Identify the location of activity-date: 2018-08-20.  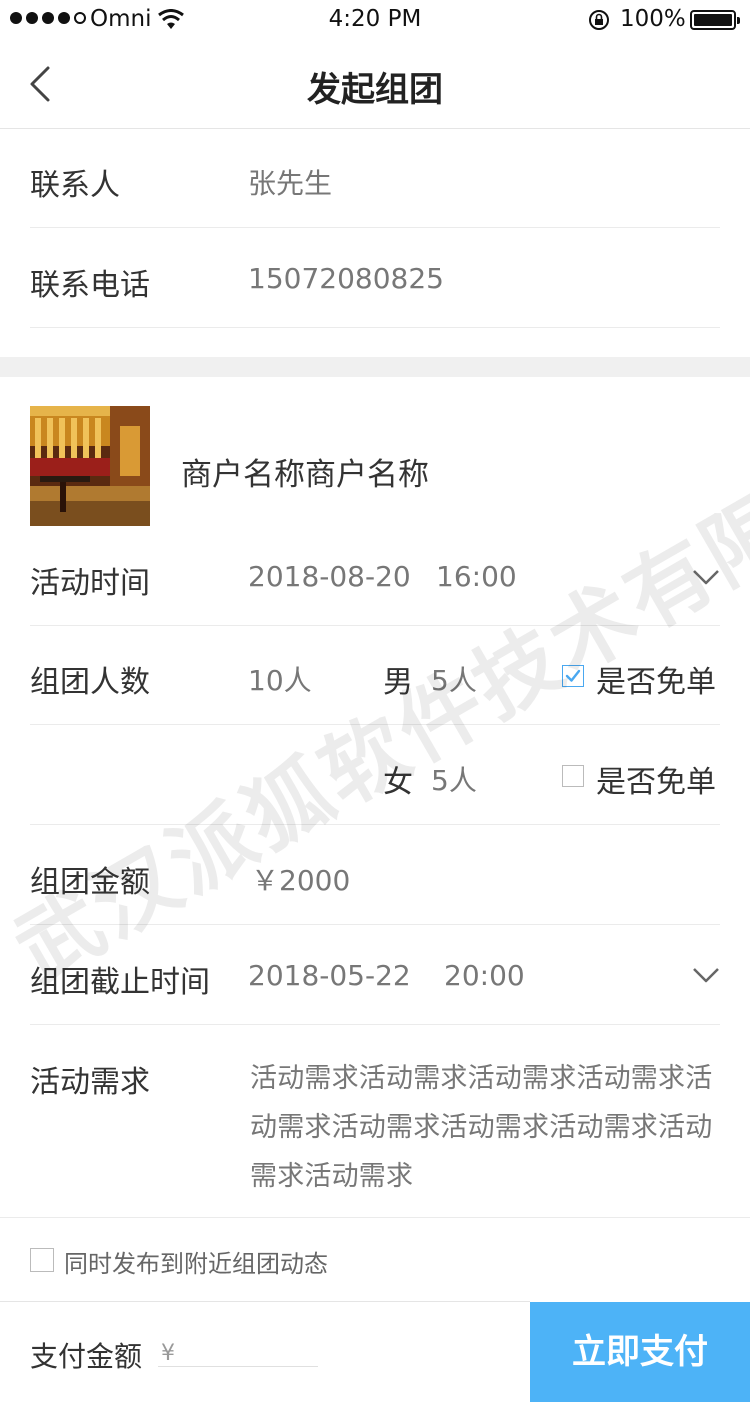
(329, 576).